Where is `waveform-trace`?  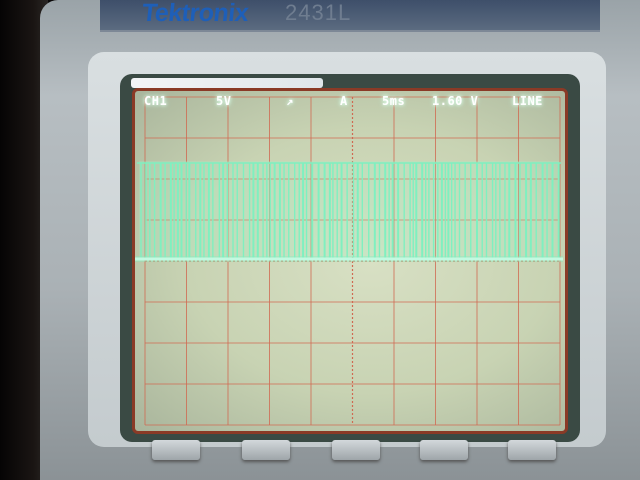 waveform-trace is located at coordinates (349, 211).